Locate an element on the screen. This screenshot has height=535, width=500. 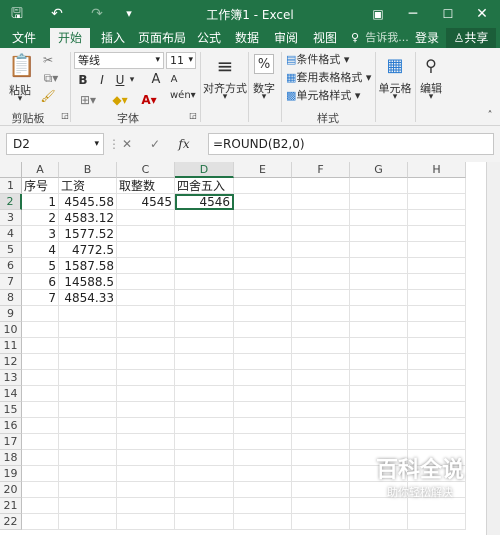
cell-f12 is located at coordinates (321, 362).